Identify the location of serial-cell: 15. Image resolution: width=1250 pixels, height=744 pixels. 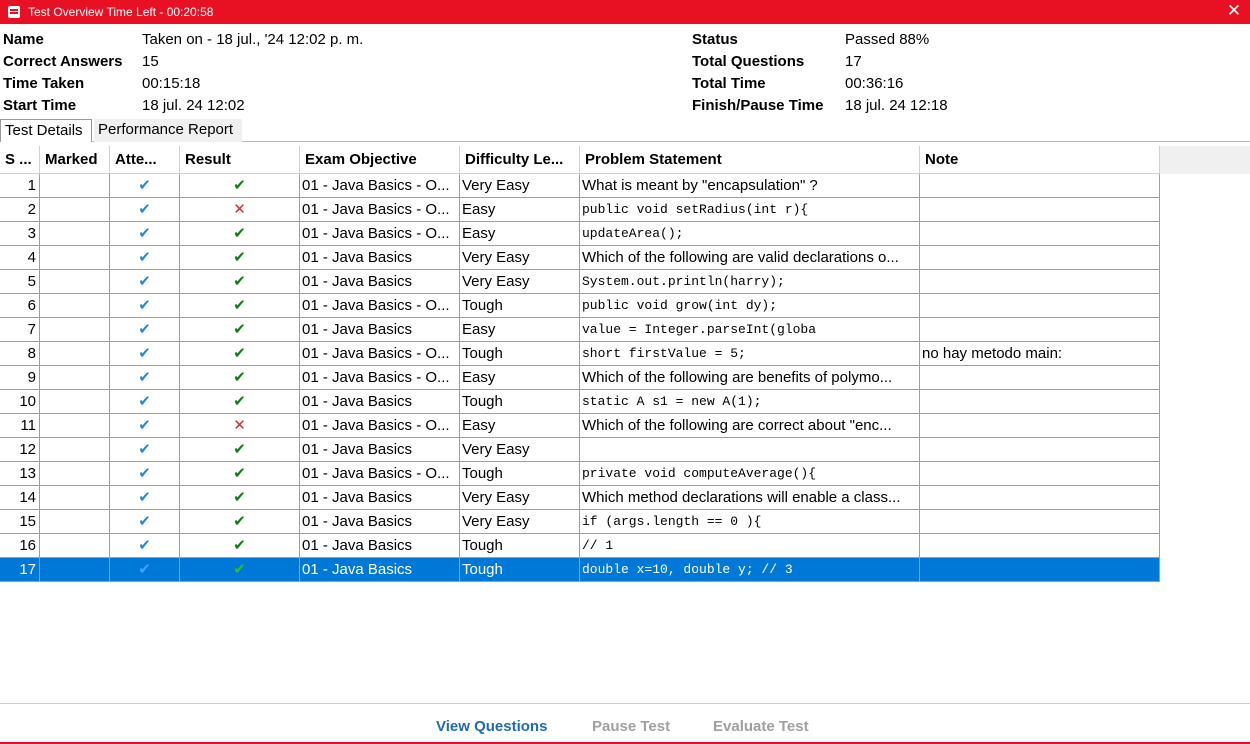
(20, 522).